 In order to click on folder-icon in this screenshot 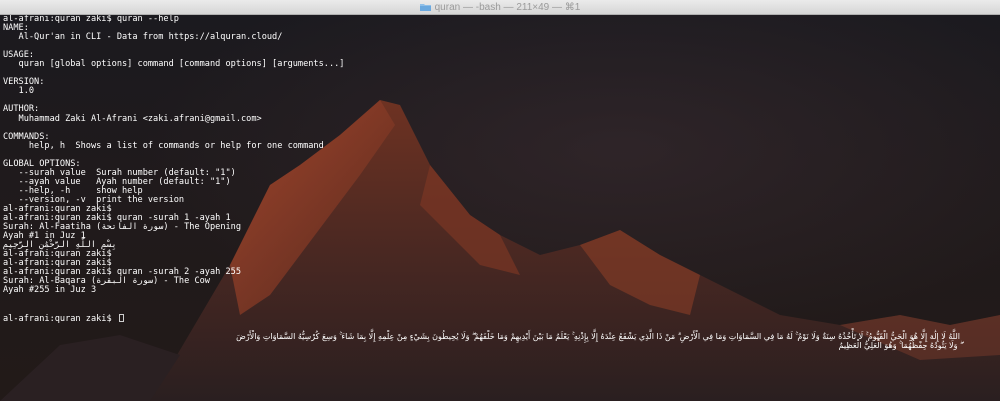, I will do `click(425, 7)`.